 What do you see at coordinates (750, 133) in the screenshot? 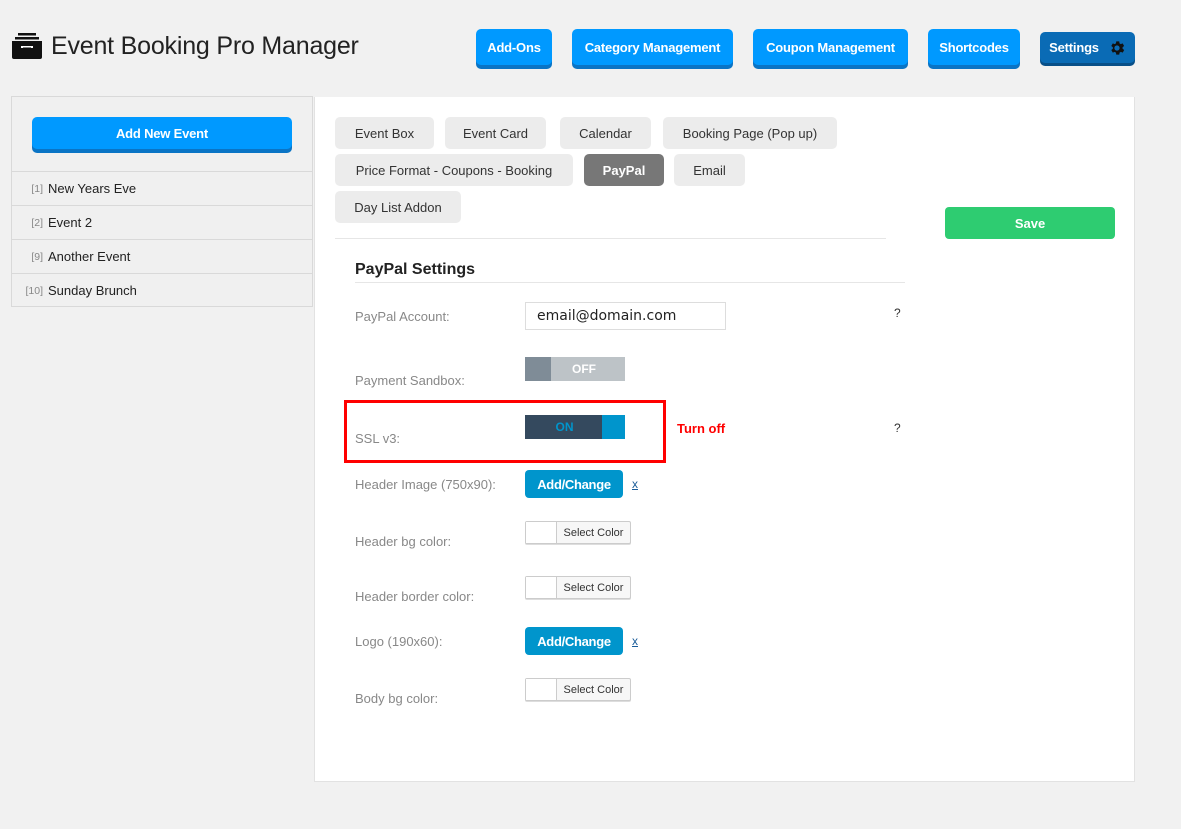
I see `tab-booking-page: Booking Page (Pop up)` at bounding box center [750, 133].